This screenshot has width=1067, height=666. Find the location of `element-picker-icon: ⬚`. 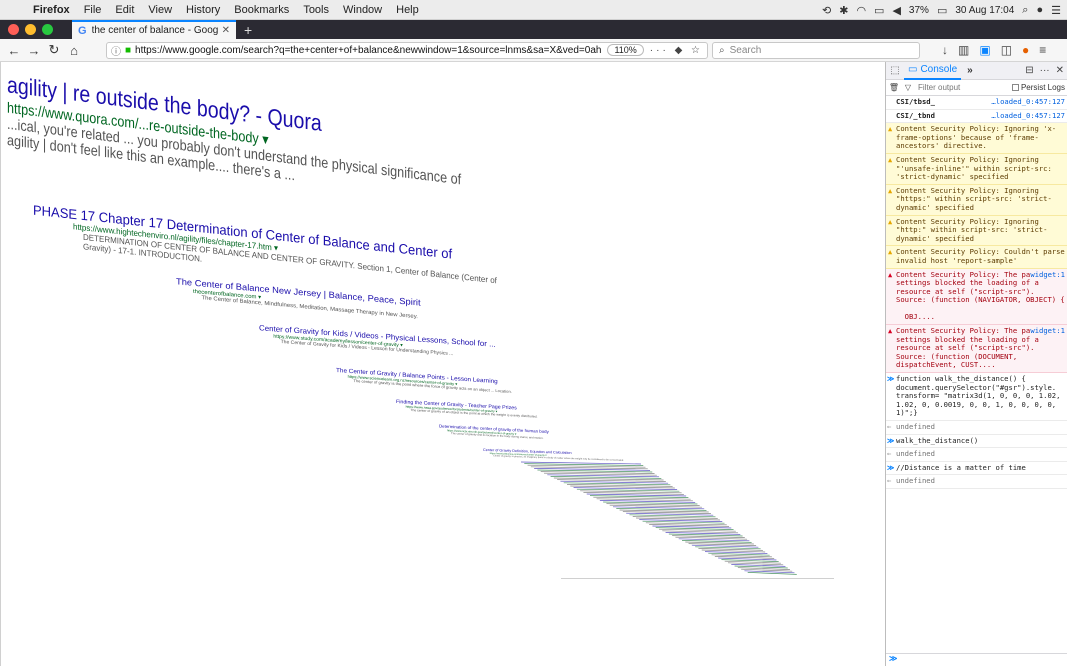

element-picker-icon: ⬚ is located at coordinates (895, 70).